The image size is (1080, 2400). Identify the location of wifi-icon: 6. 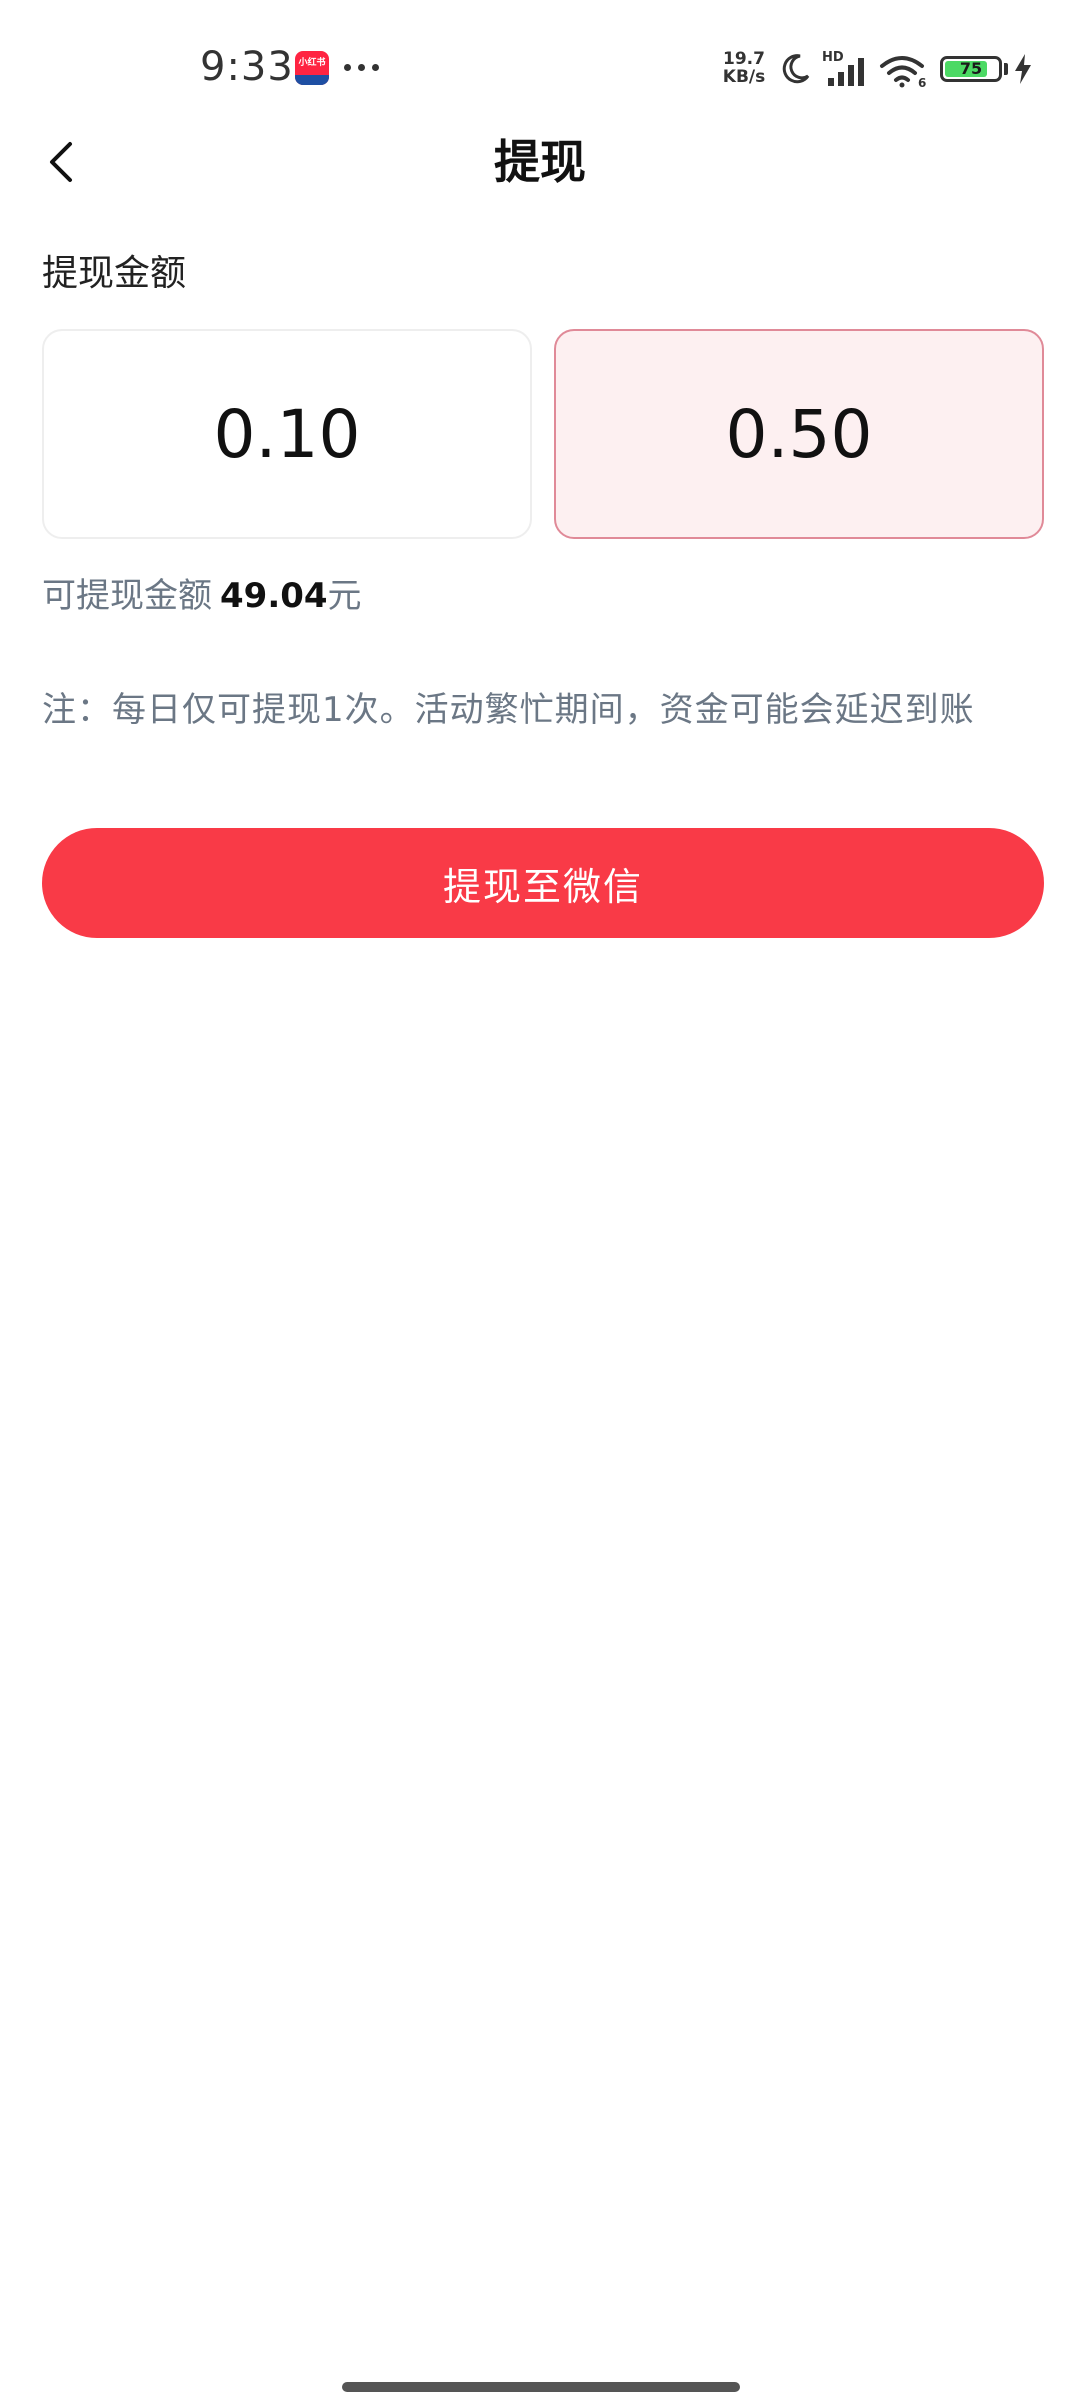
(903, 72).